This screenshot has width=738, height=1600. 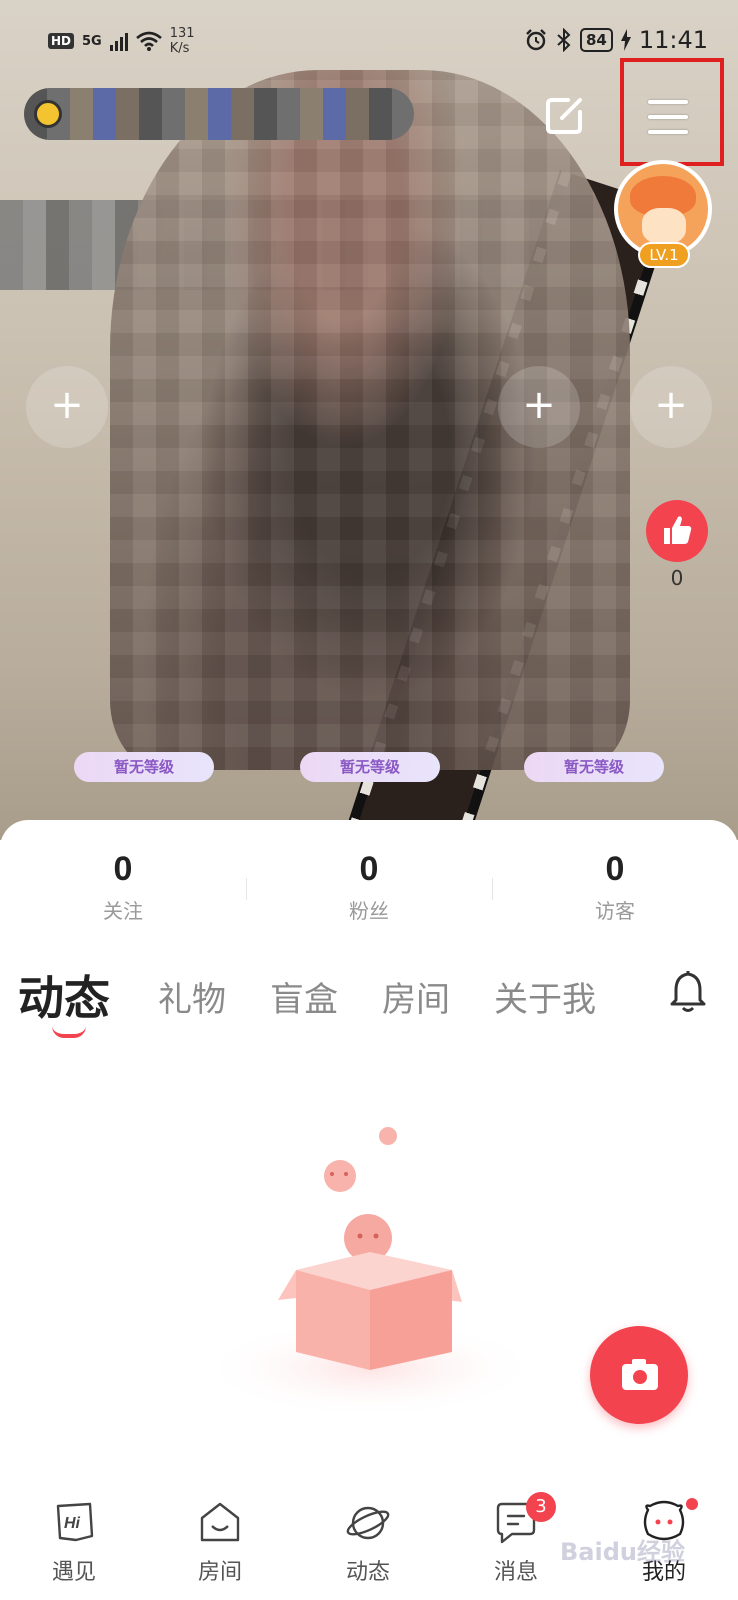 I want to click on signal-icon, so click(x=118, y=41).